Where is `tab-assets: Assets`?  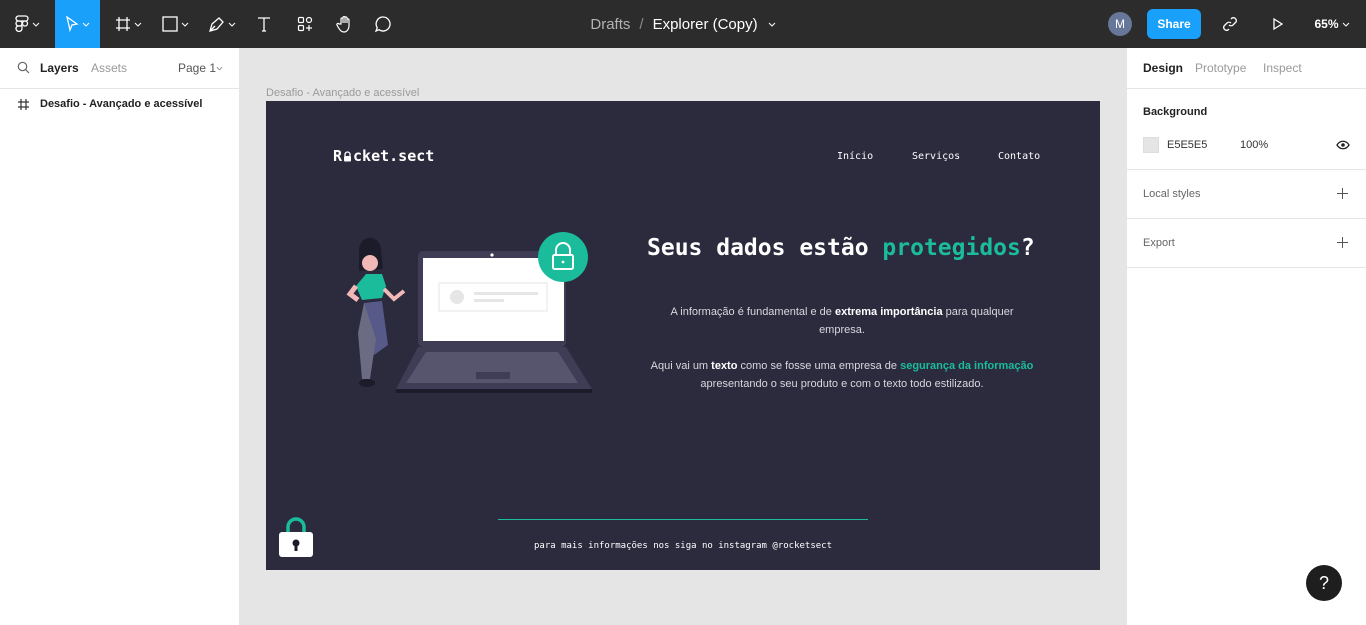 tab-assets: Assets is located at coordinates (109, 68).